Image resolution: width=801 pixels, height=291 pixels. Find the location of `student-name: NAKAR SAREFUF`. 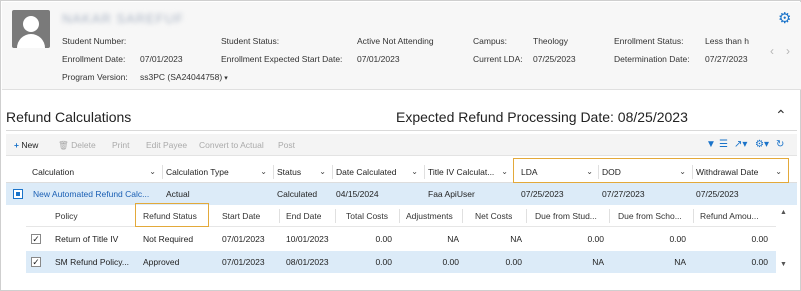

student-name: NAKAR SAREFUF is located at coordinates (123, 18).